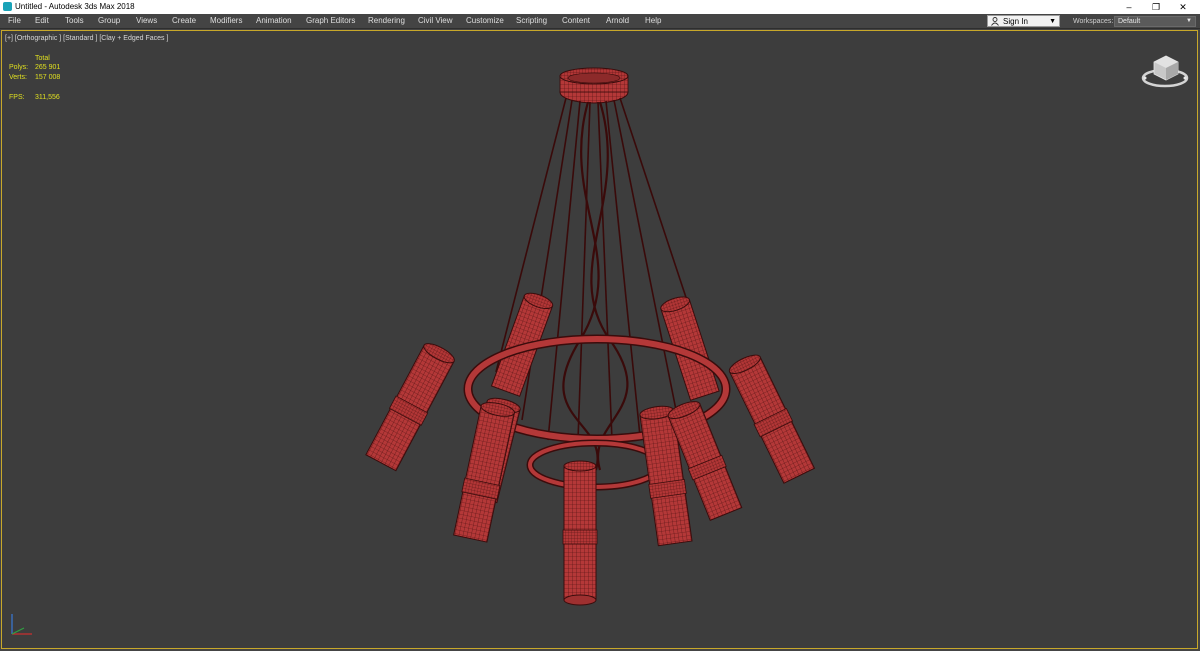 This screenshot has width=1200, height=651. I want to click on lamp-far-left, so click(410, 407).